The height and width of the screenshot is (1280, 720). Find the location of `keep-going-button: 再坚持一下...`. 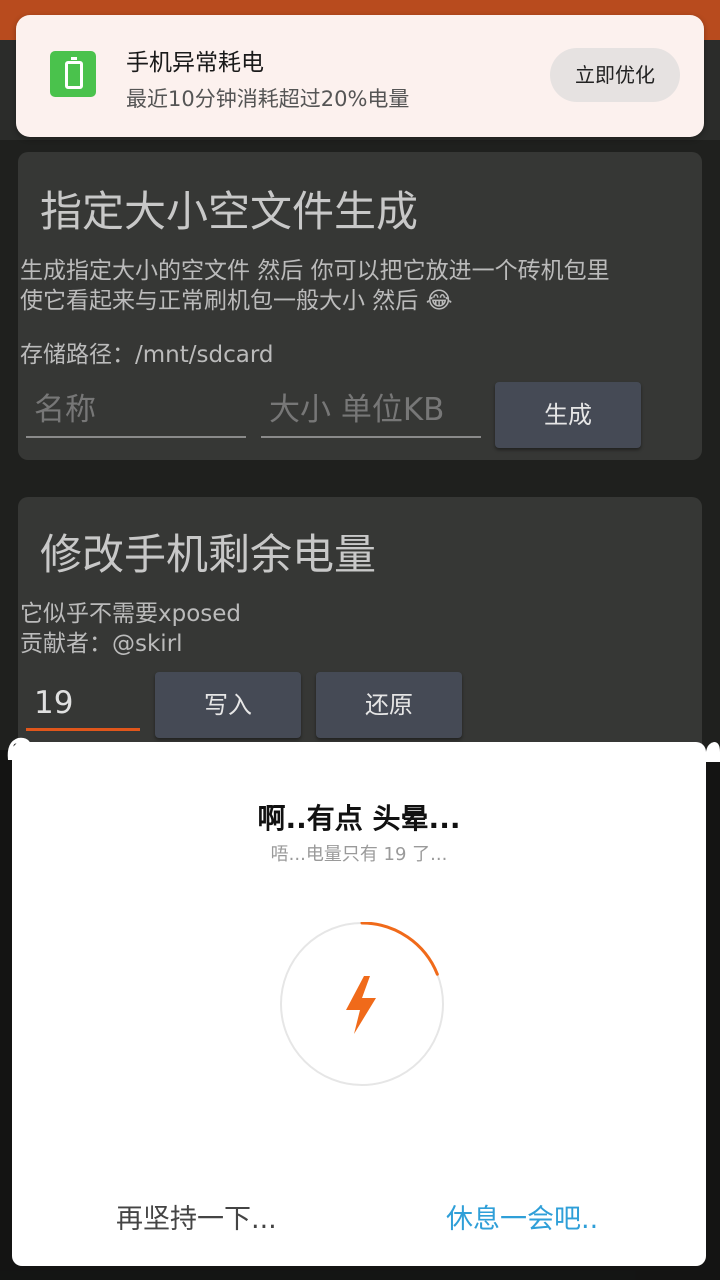

keep-going-button: 再坚持一下... is located at coordinates (196, 1216).